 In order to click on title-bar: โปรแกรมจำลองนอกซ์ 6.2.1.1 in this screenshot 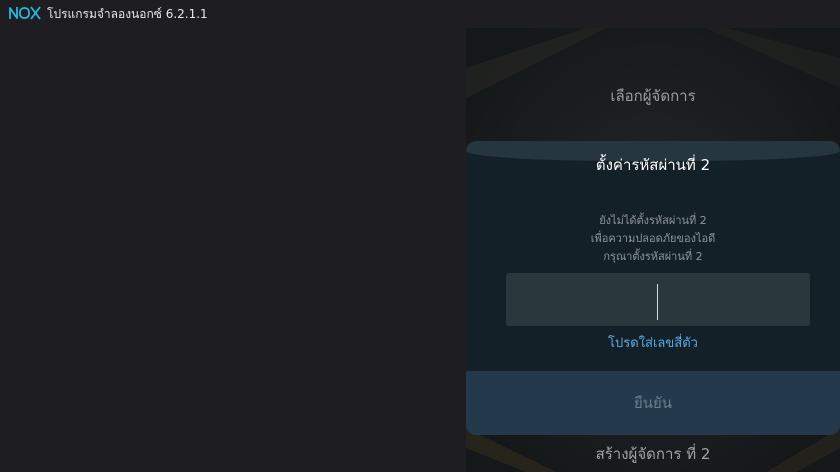, I will do `click(420, 14)`.